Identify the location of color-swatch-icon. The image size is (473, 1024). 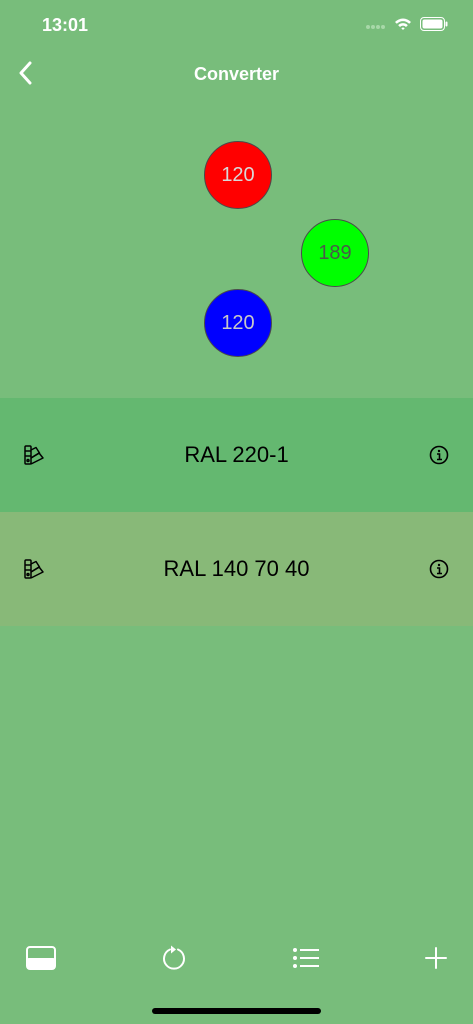
(41, 960).